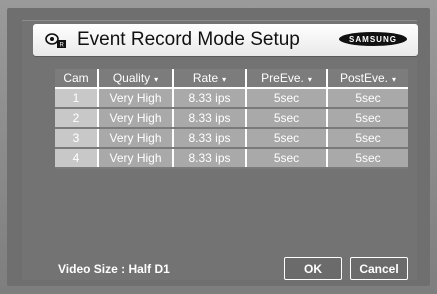 The image size is (437, 294). Describe the element at coordinates (55, 41) in the screenshot. I see `camera-record-icon: R` at that location.